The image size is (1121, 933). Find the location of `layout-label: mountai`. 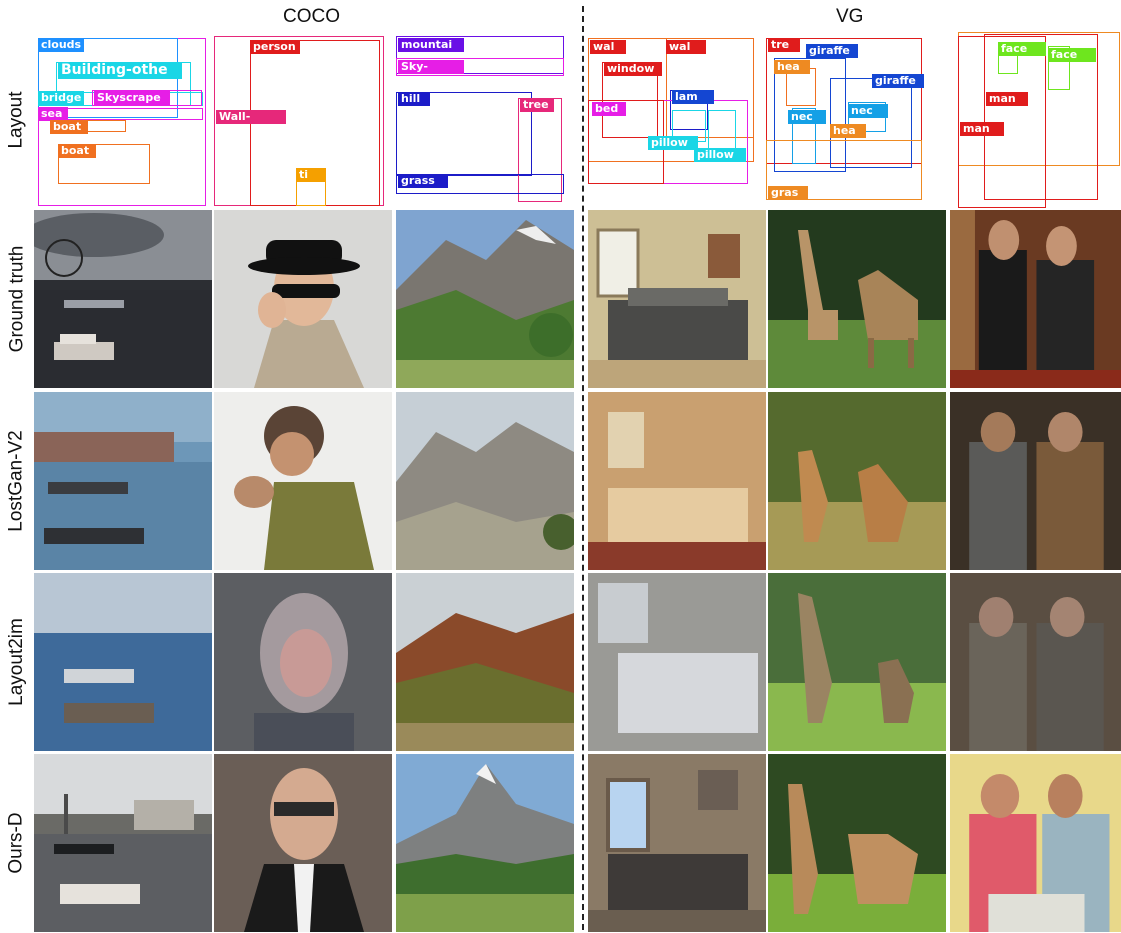

layout-label: mountai is located at coordinates (431, 45).